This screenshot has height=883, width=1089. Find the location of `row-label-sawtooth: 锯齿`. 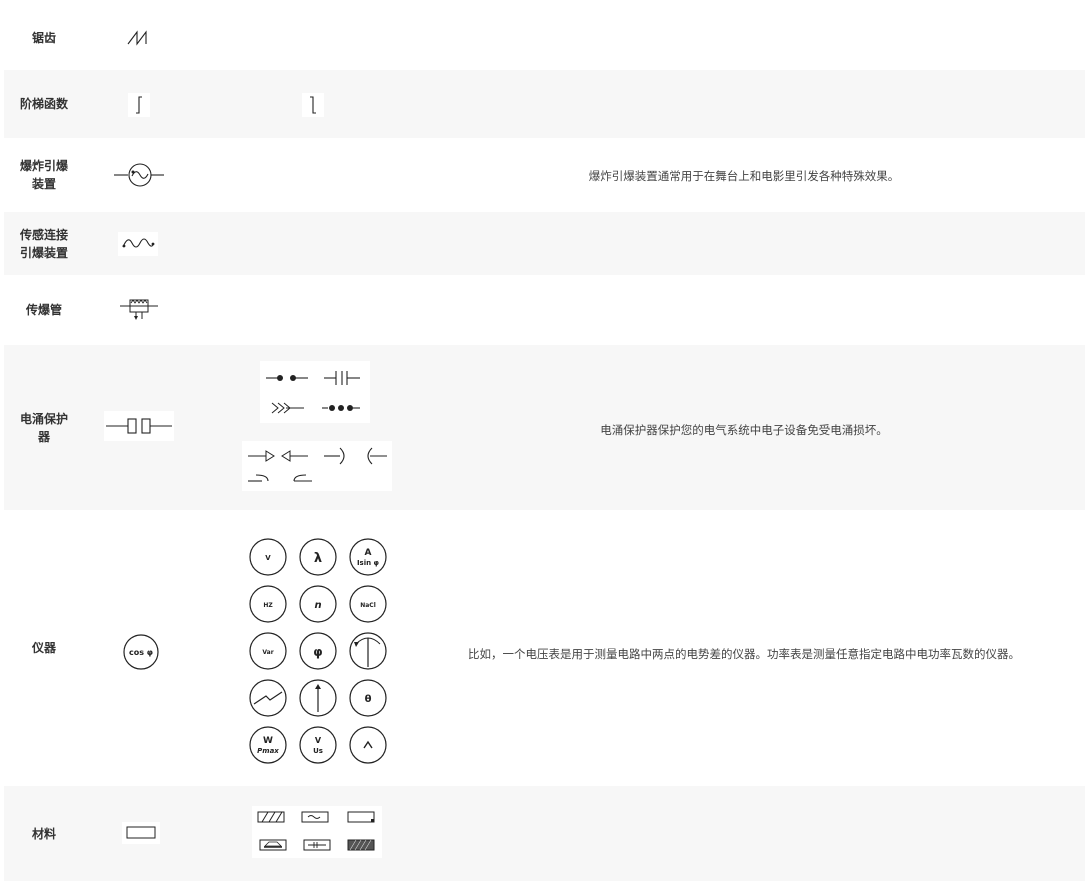

row-label-sawtooth: 锯齿 is located at coordinates (43, 37).